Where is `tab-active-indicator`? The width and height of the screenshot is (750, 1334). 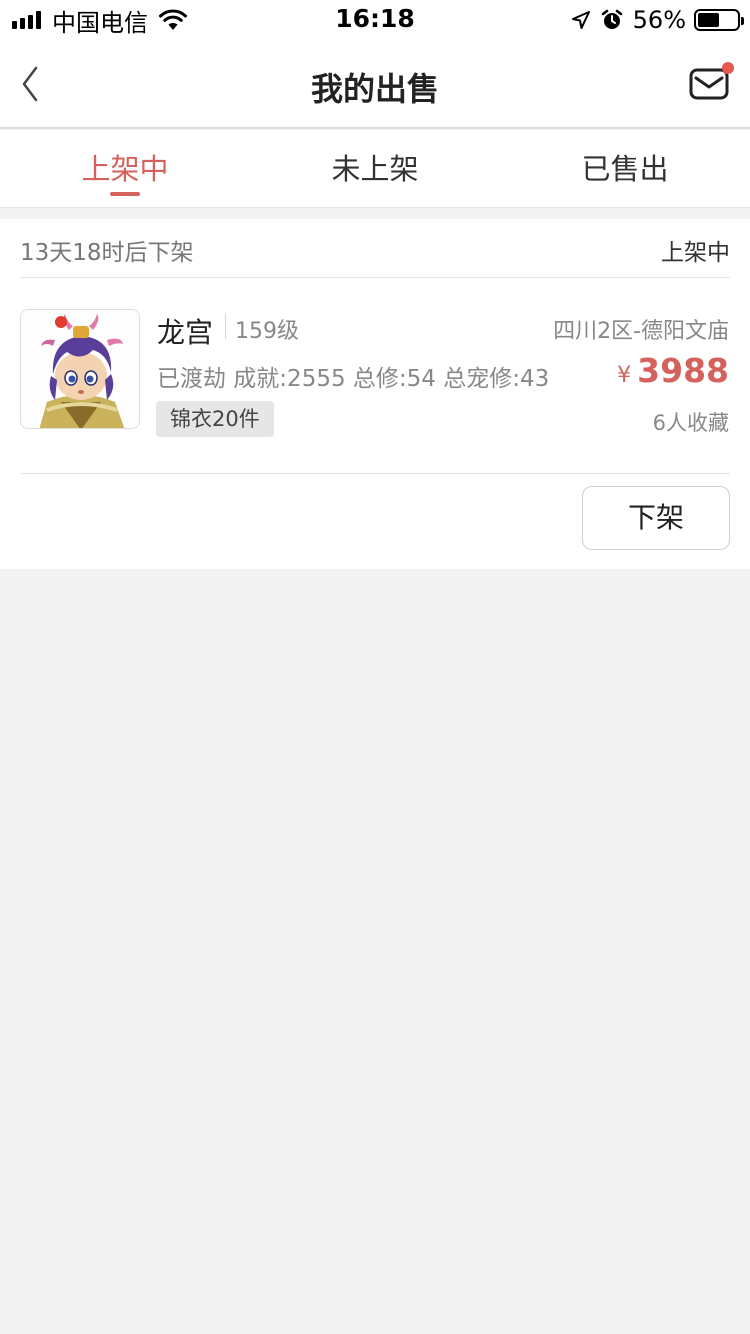
tab-active-indicator is located at coordinates (125, 194).